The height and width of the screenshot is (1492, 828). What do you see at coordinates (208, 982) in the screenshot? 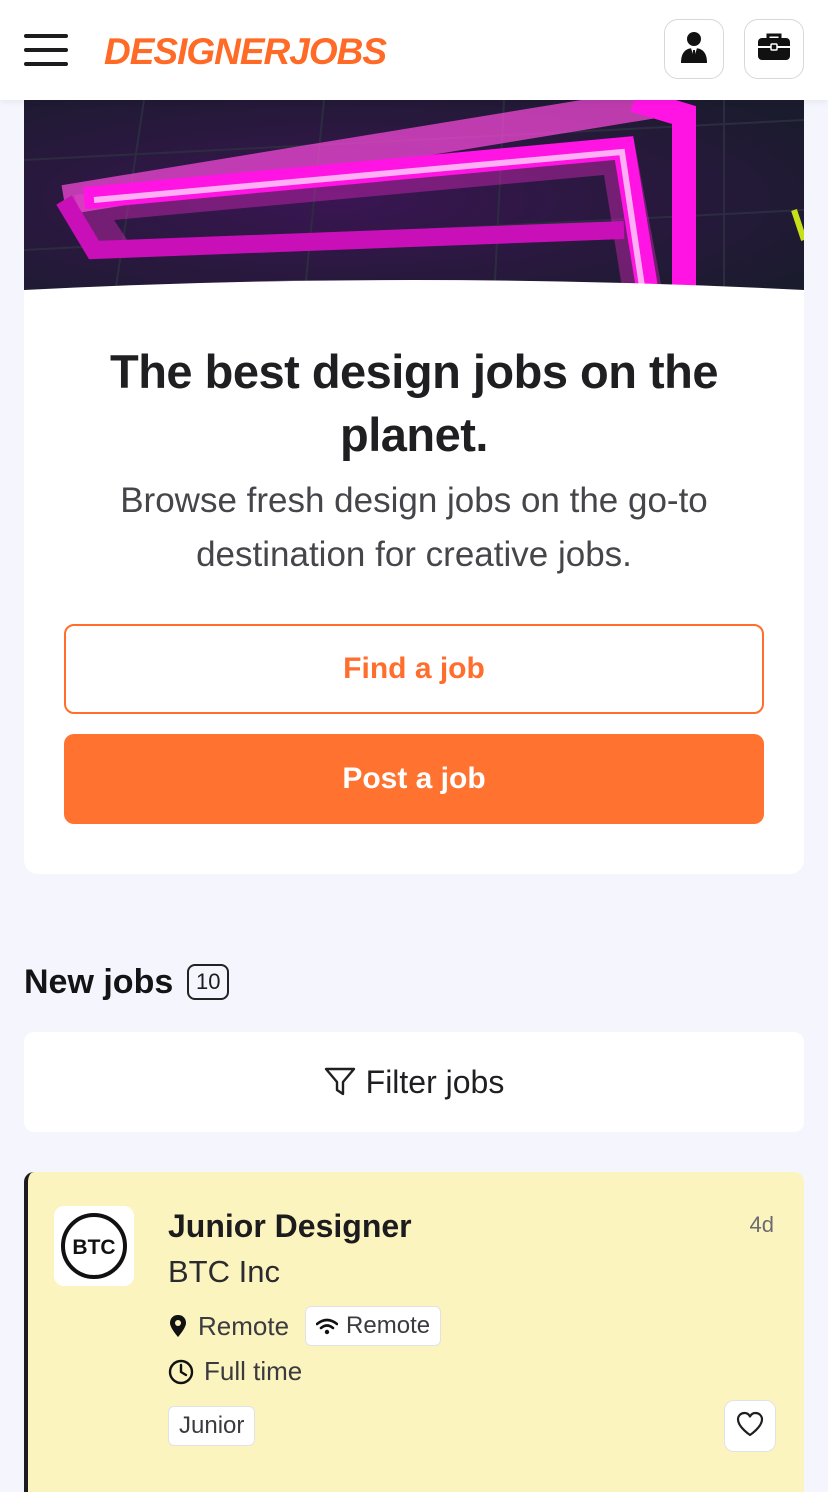
I see `jobs-count-badge: 10` at bounding box center [208, 982].